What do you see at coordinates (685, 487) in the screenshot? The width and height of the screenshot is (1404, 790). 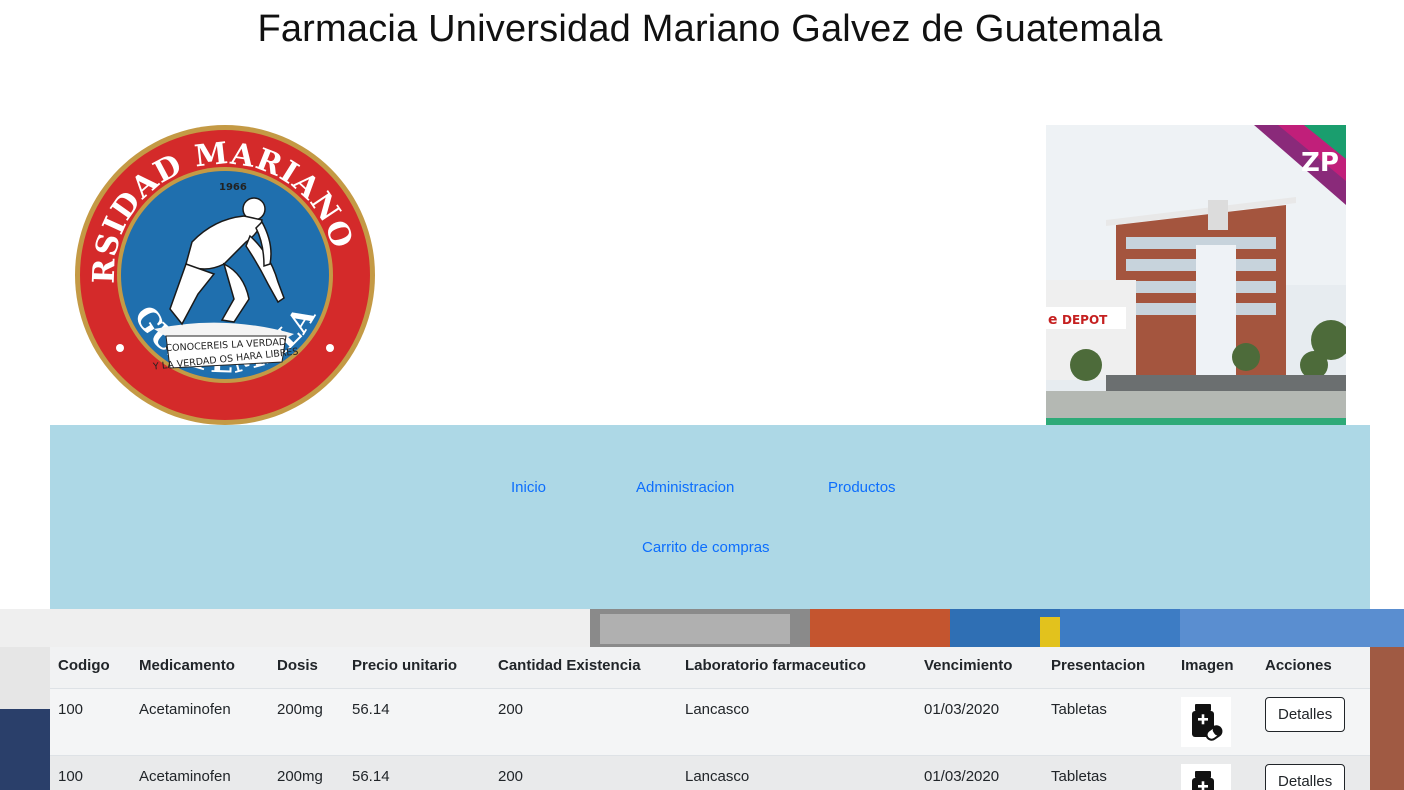 I see `nav-link-administracion: Administracion` at bounding box center [685, 487].